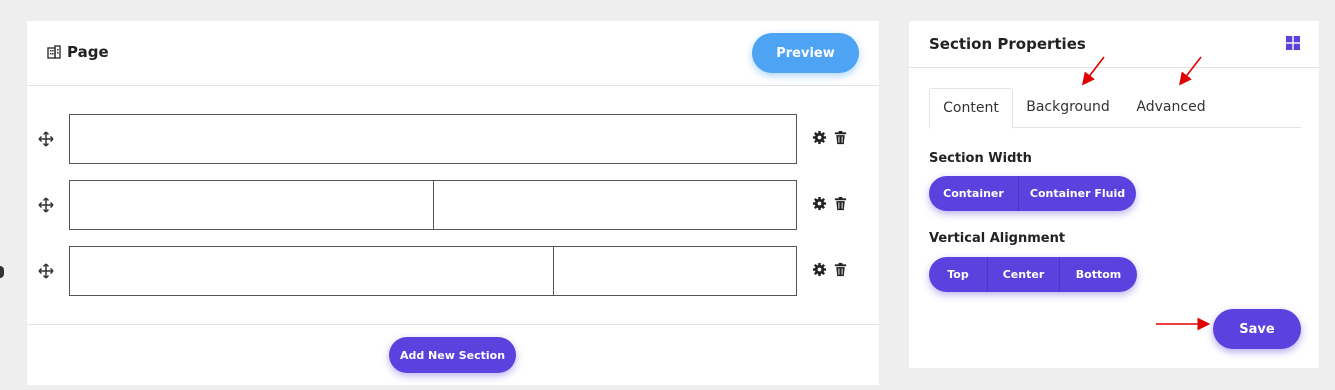 This screenshot has height=390, width=1335. I want to click on preview-button: Preview, so click(805, 53).